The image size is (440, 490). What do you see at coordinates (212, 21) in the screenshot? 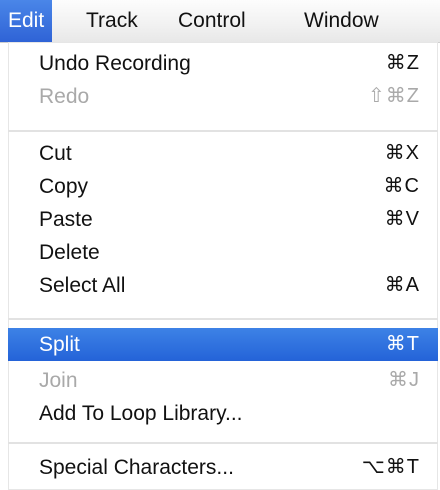
I see `menu-control: Control` at bounding box center [212, 21].